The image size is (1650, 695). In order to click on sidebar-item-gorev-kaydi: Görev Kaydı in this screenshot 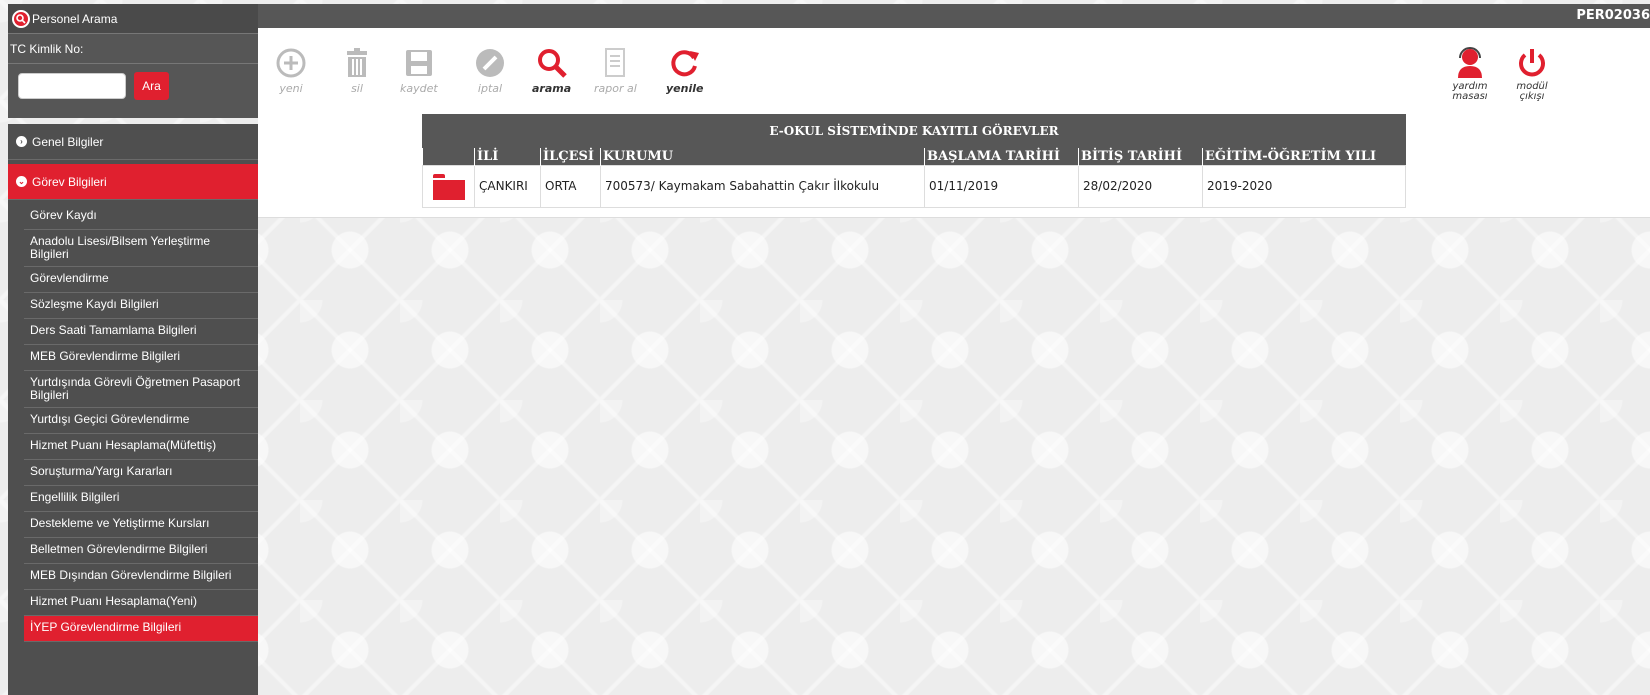, I will do `click(141, 217)`.